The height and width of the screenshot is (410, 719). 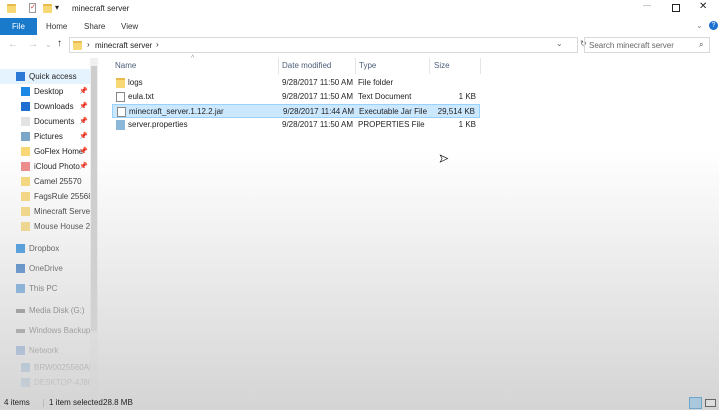 I want to click on file-size: 29,514 KB, so click(x=456, y=111).